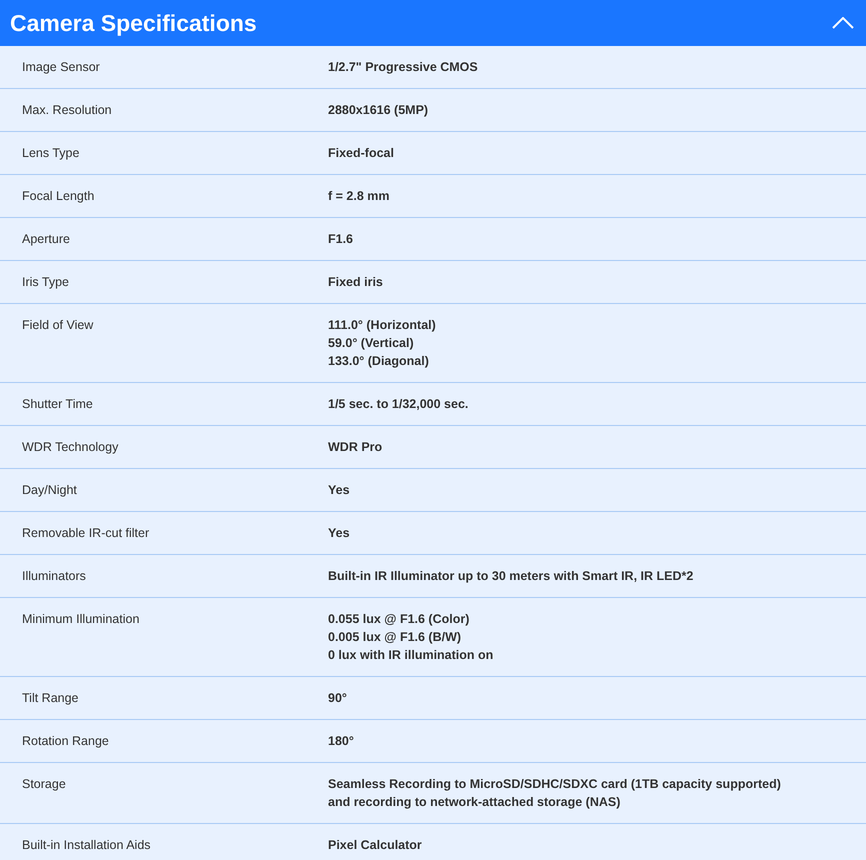 This screenshot has width=866, height=860. What do you see at coordinates (555, 793) in the screenshot?
I see `spec-value: Seamless Recording to MicroSD/SDHC/SDXC card (1TB capacity supported) and recording to network-attached storage (NAS)` at bounding box center [555, 793].